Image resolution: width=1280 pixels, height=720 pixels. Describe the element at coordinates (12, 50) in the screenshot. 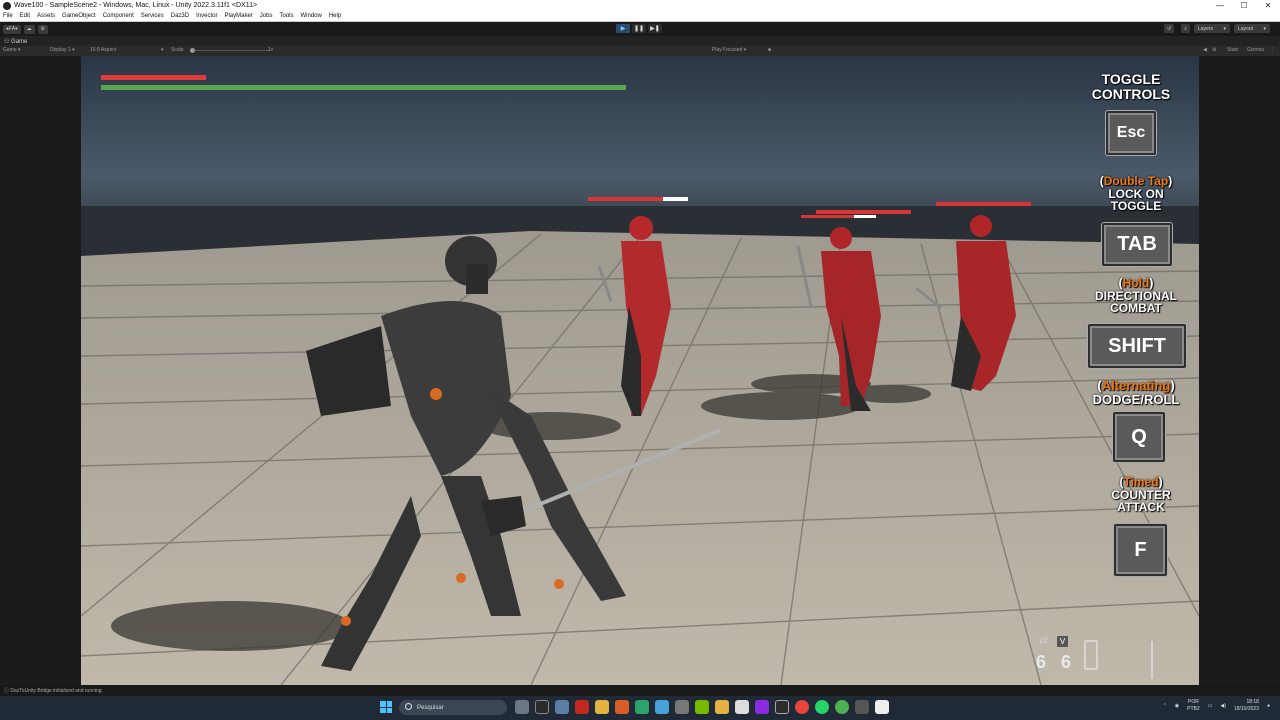

I see `game-mode-dropdown: Game ▾` at that location.